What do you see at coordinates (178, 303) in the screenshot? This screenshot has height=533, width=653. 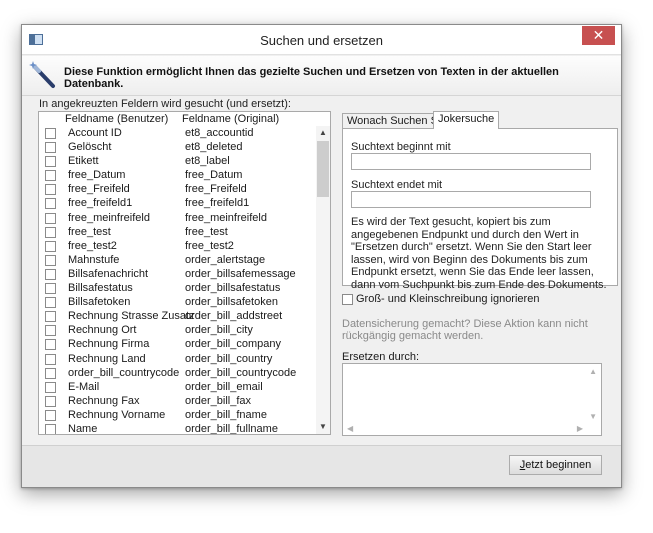 I see `table-row: Billsafetoken order_billsafetoken` at bounding box center [178, 303].